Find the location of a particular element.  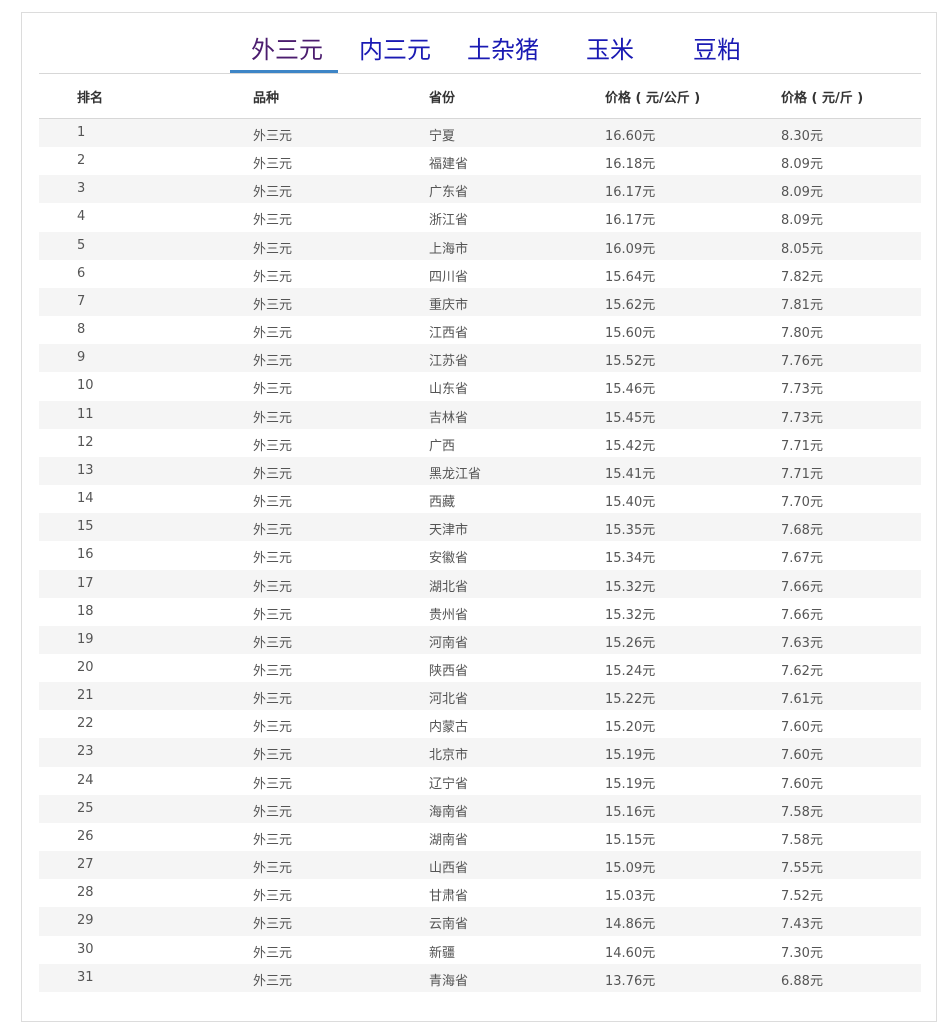

cell-price-per-kg: 15.52元 is located at coordinates (630, 362).